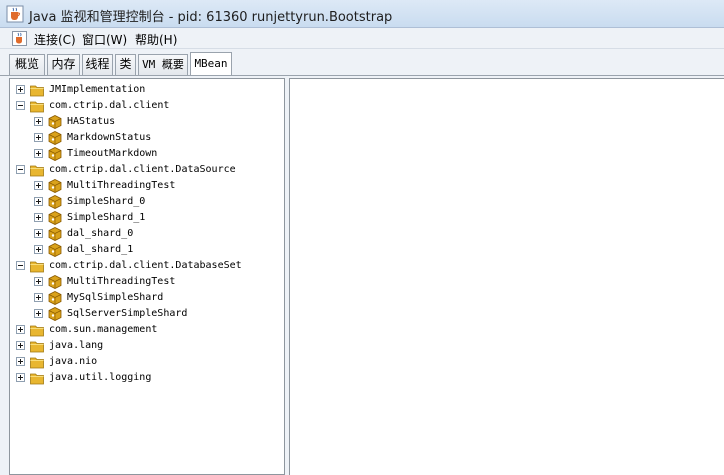 This screenshot has height=475, width=724. I want to click on mbean-node: SqlServerSimpleShard, so click(147, 314).